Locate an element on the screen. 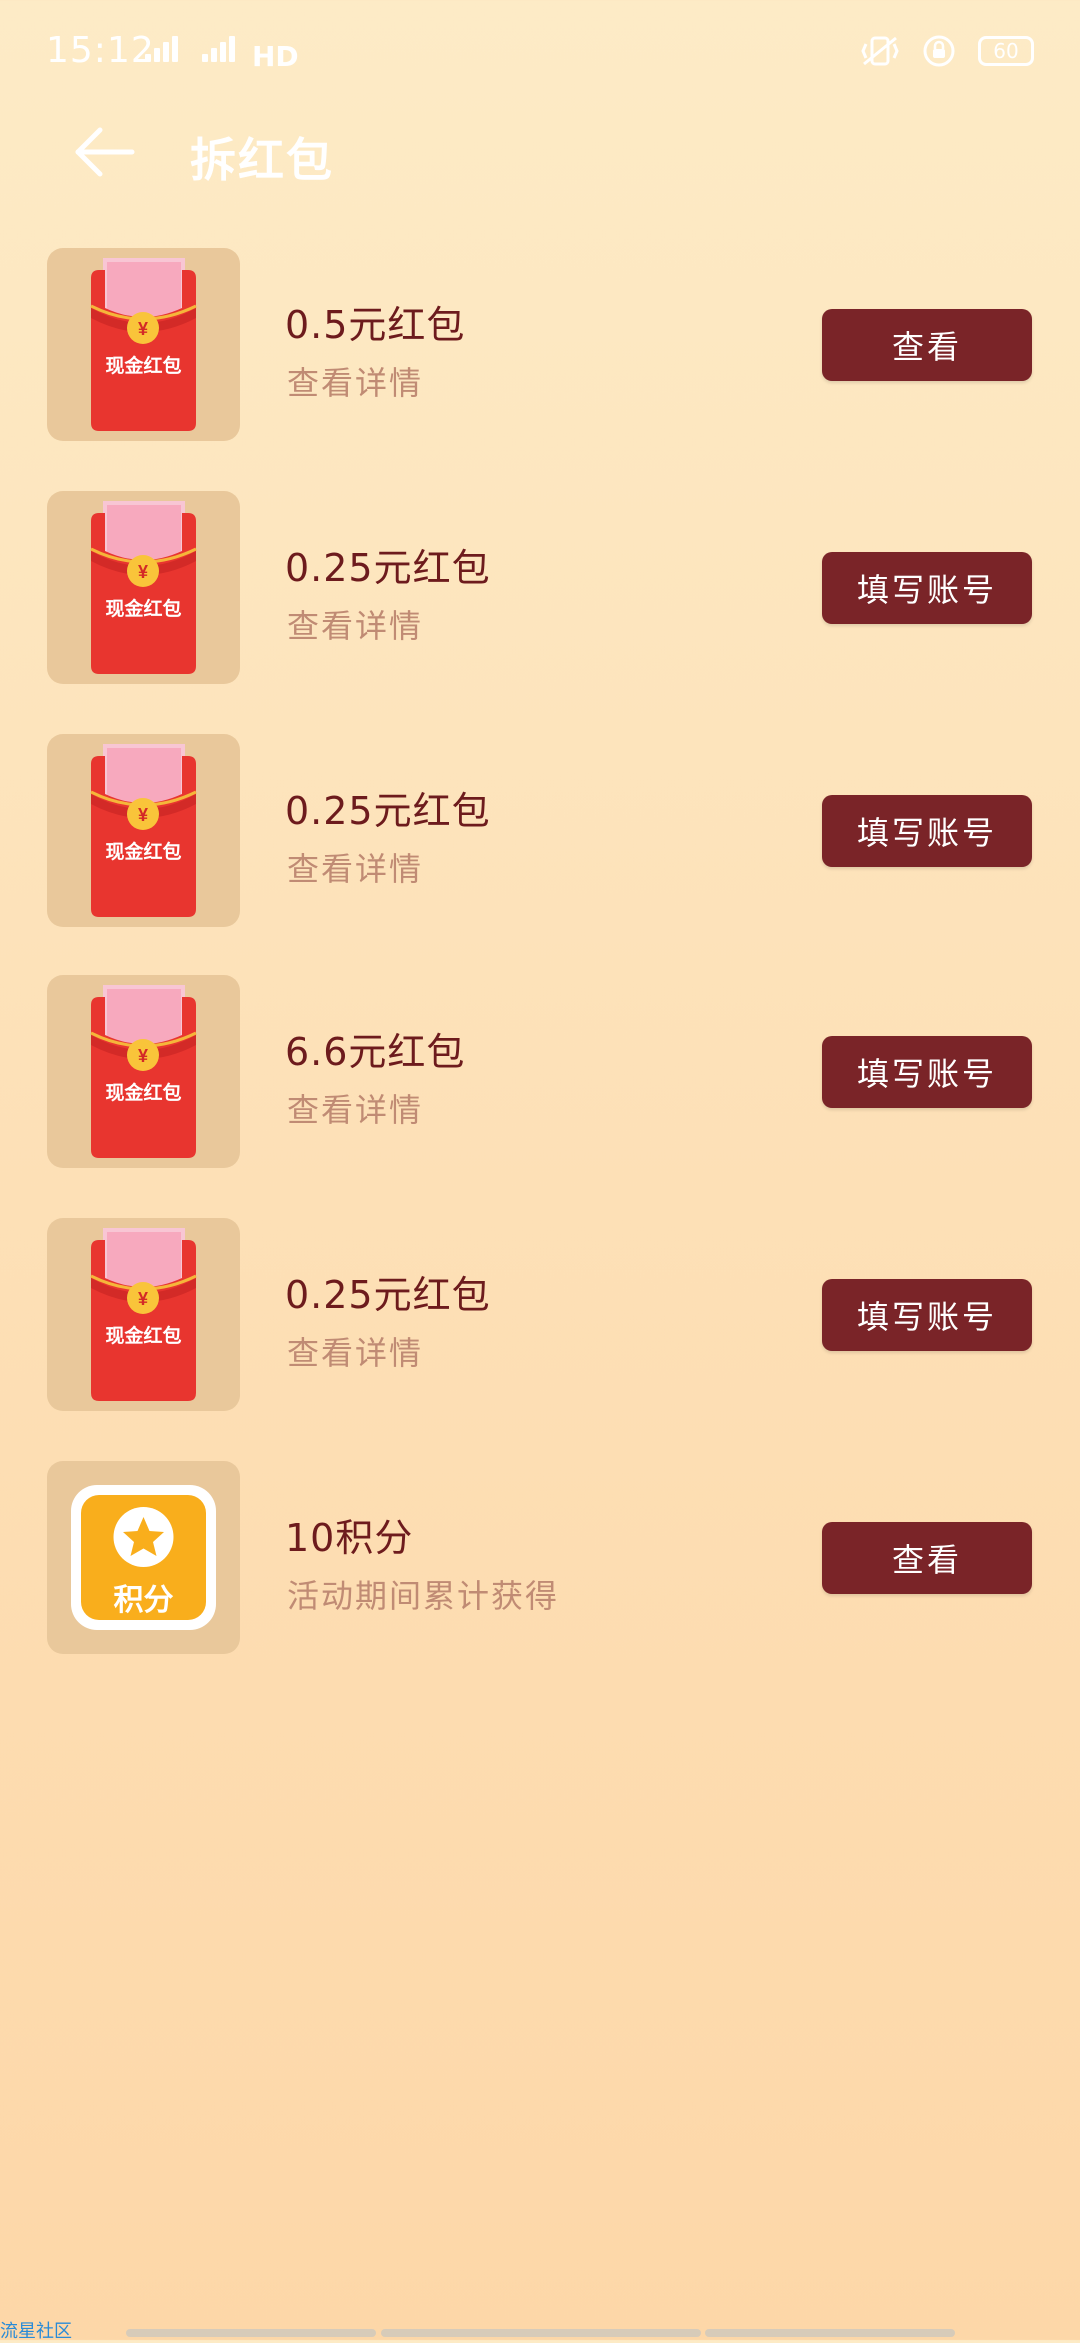  list-item: ¥ 现金红包 6.6元红包 查看详情 填写账号 is located at coordinates (540, 1071).